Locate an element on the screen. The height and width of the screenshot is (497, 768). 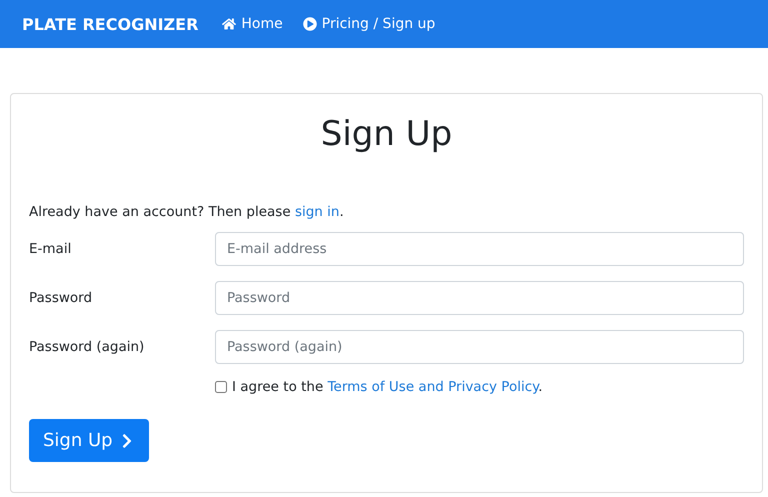
field-label: E-mail is located at coordinates (50, 249).